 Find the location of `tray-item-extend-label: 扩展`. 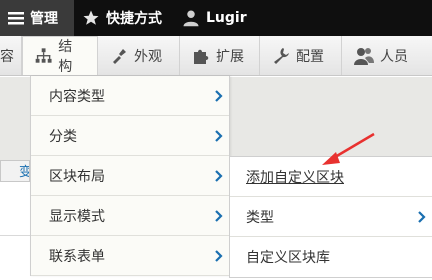

tray-item-extend-label: 扩展 is located at coordinates (230, 56).